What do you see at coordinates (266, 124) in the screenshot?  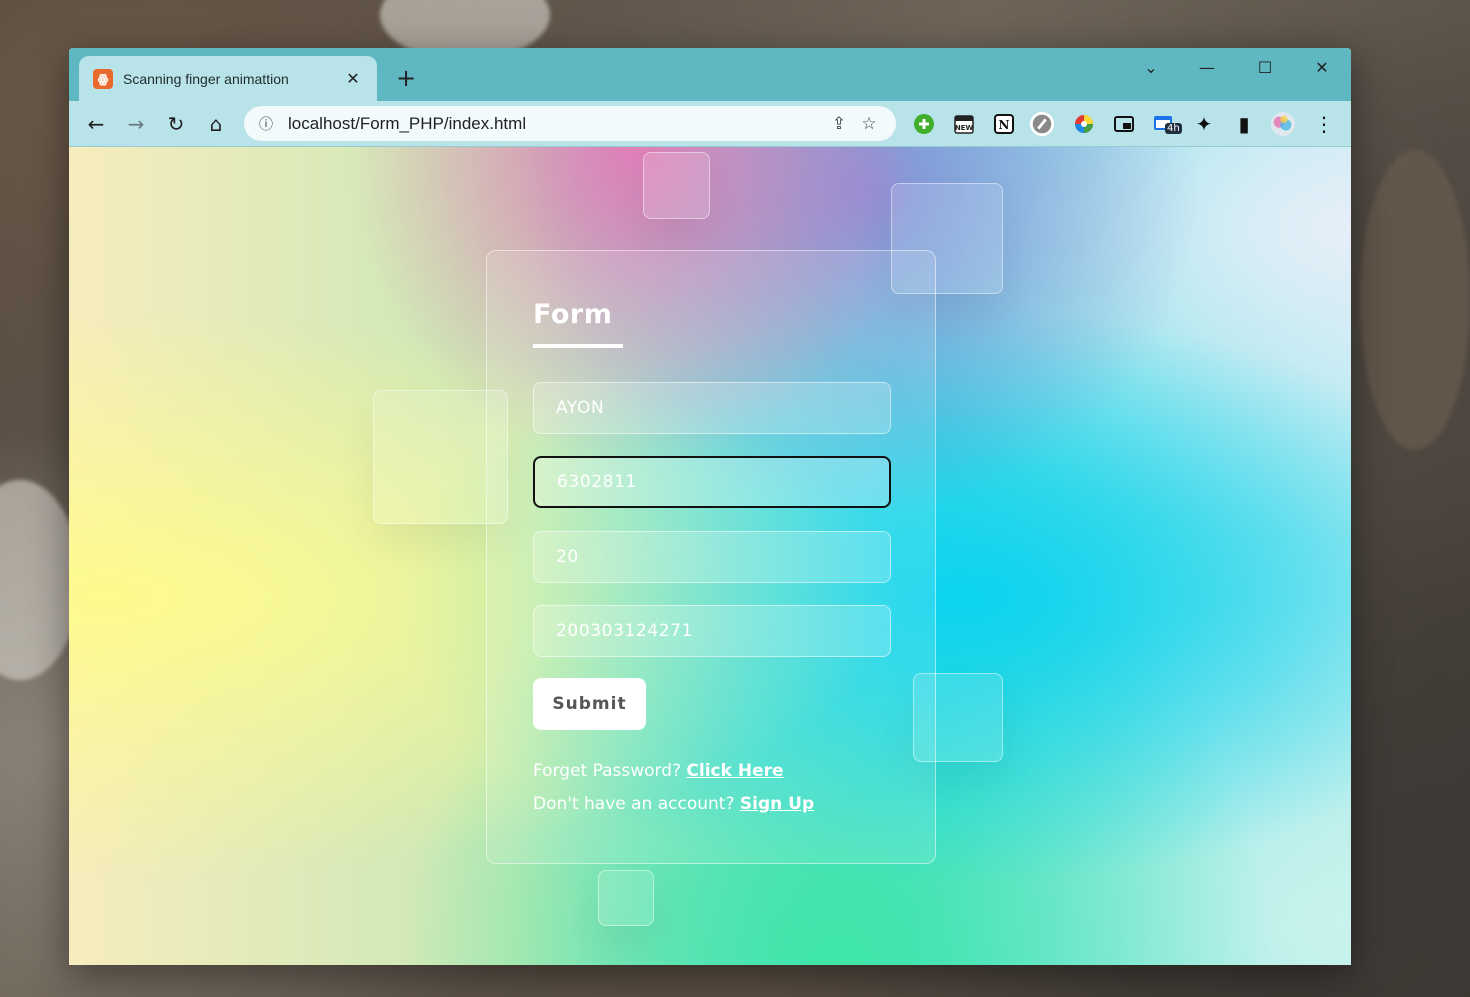 I see `site-info-icon: ⓘ` at bounding box center [266, 124].